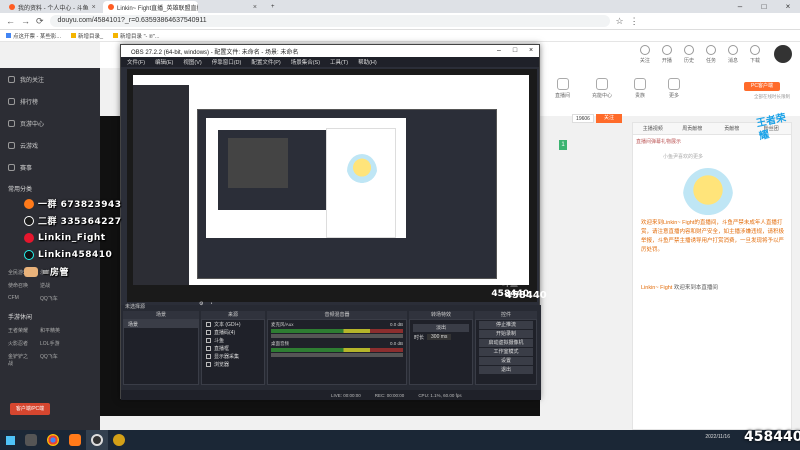 This screenshot has width=800, height=450. I want to click on transitions-dock-title: 转场特效, so click(441, 315).